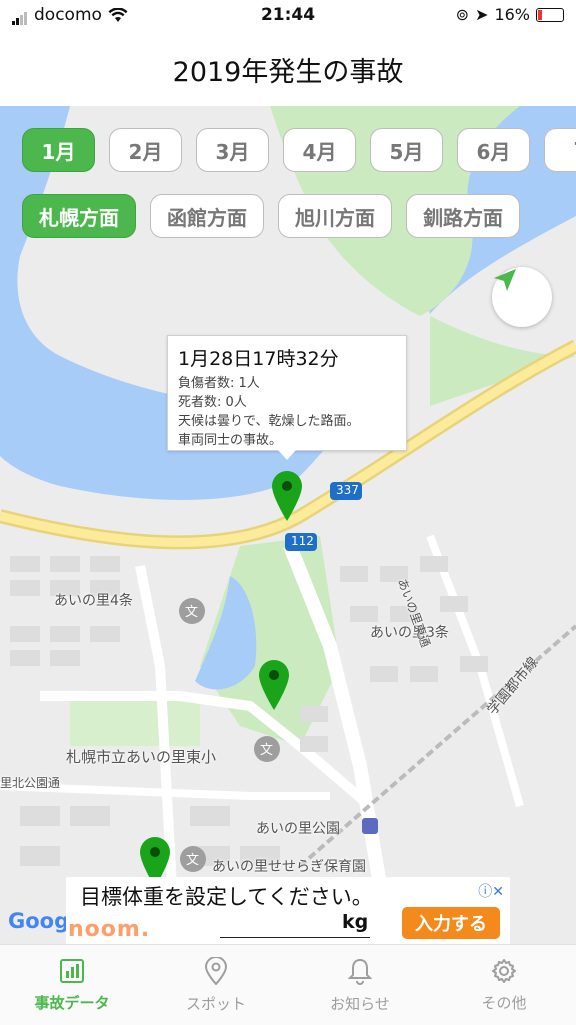  I want to click on ad-input-line, so click(295, 937).